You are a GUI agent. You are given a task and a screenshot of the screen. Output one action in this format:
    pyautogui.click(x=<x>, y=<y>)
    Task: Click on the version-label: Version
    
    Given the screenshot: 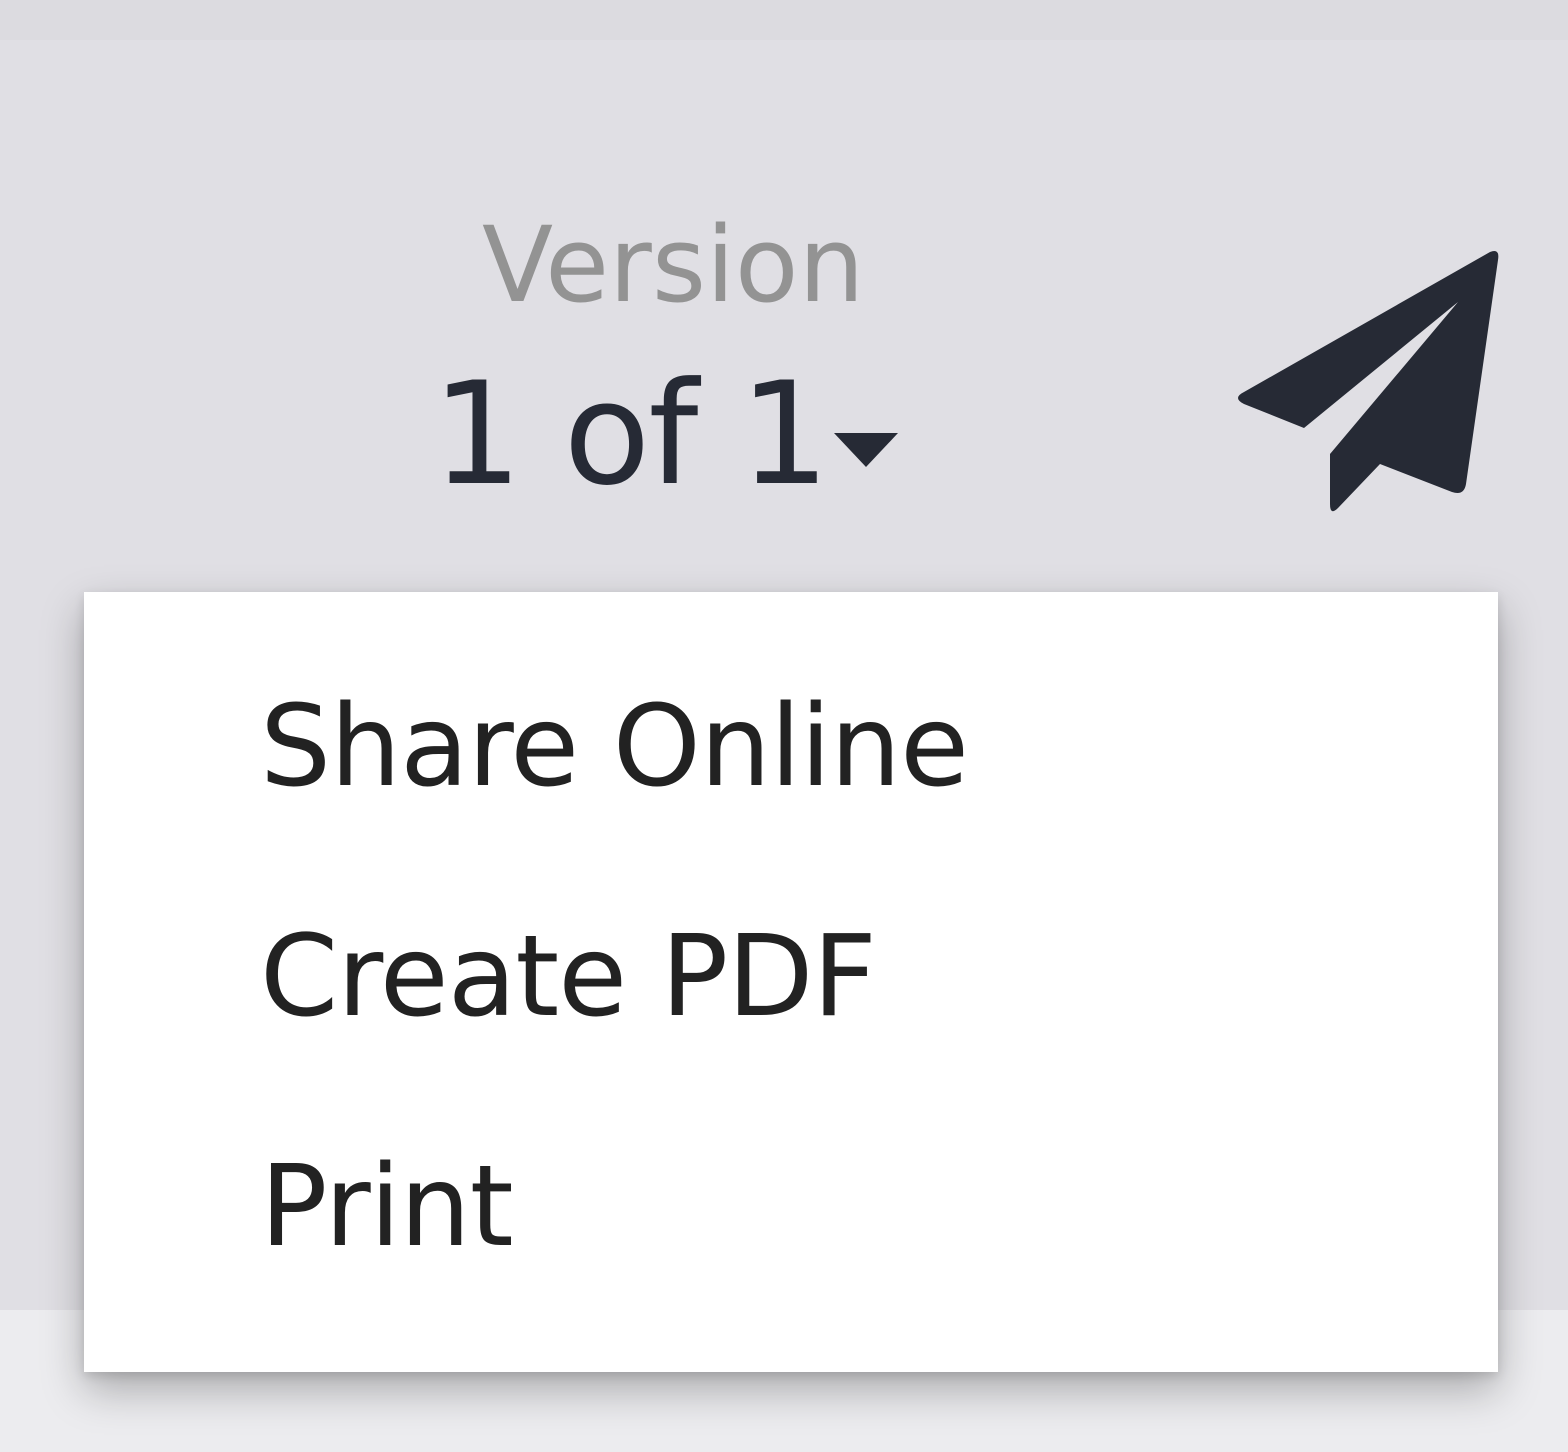 What is the action you would take?
    pyautogui.click(x=673, y=265)
    